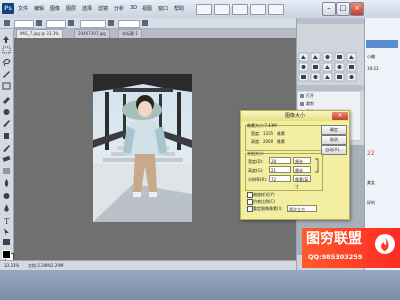 Image resolution: width=400 pixels, height=300 pixels. What do you see at coordinates (130, 33) in the screenshot?
I see `tab-document-3: 未标题-1` at bounding box center [130, 33].